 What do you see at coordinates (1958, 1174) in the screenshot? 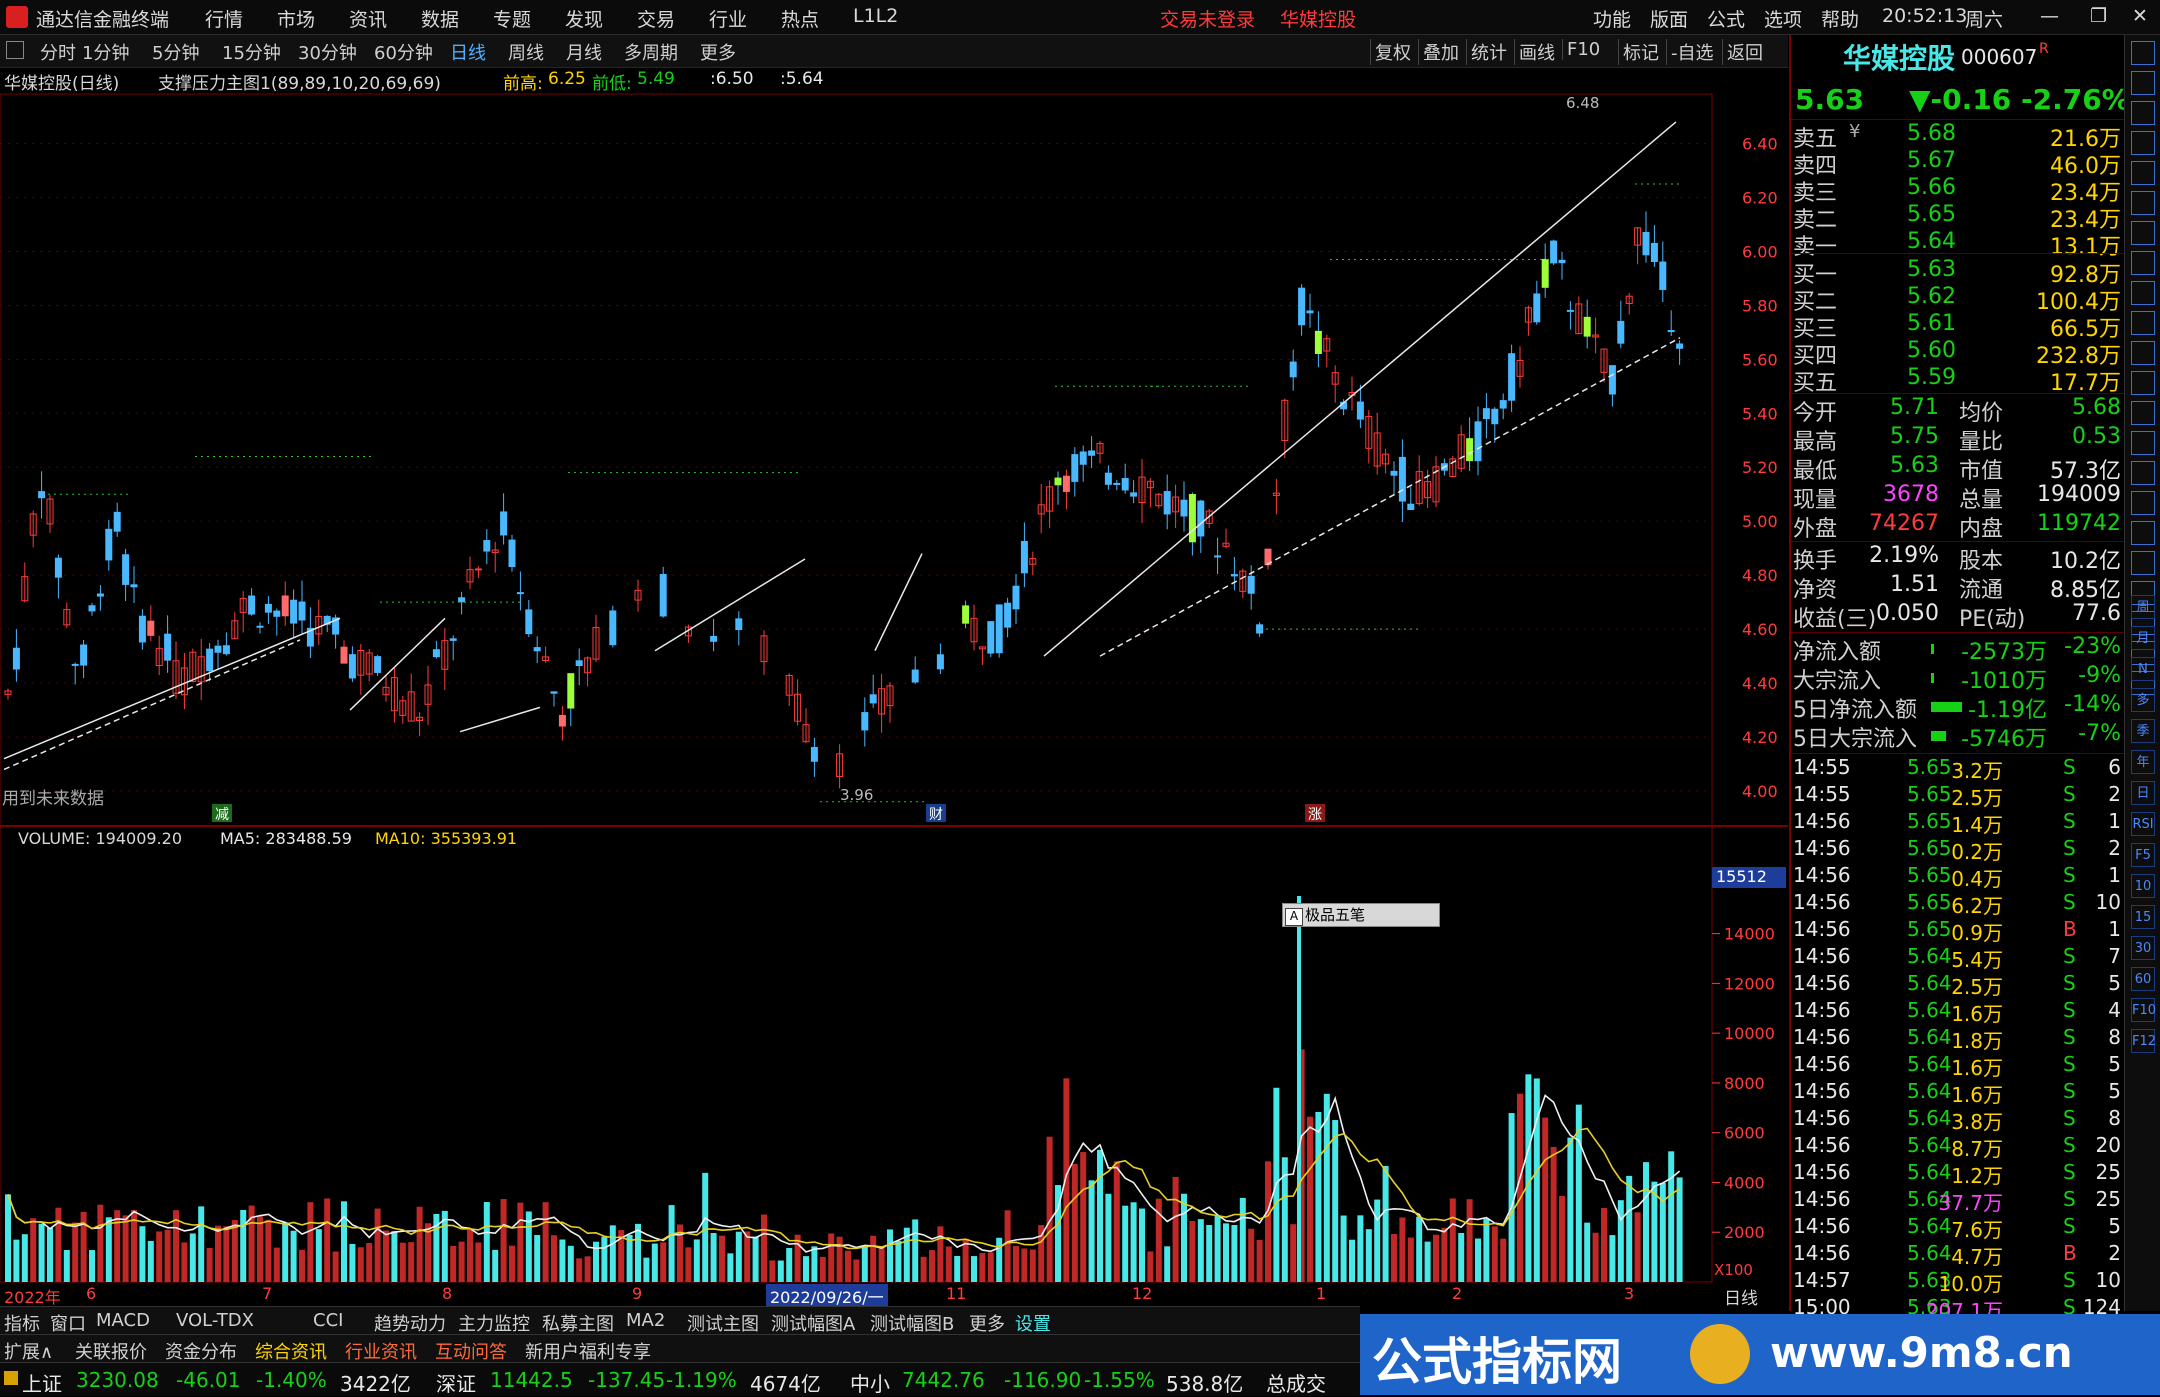
I see `tick-row: 14:56 5.64 1.2万 S 25` at bounding box center [1958, 1174].